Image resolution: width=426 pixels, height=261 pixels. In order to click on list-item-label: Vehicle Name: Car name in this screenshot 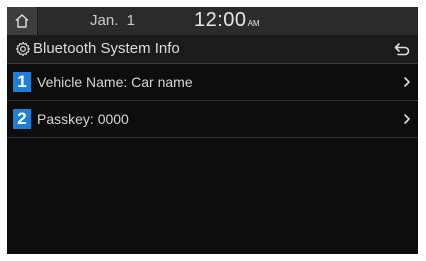, I will do `click(115, 82)`.